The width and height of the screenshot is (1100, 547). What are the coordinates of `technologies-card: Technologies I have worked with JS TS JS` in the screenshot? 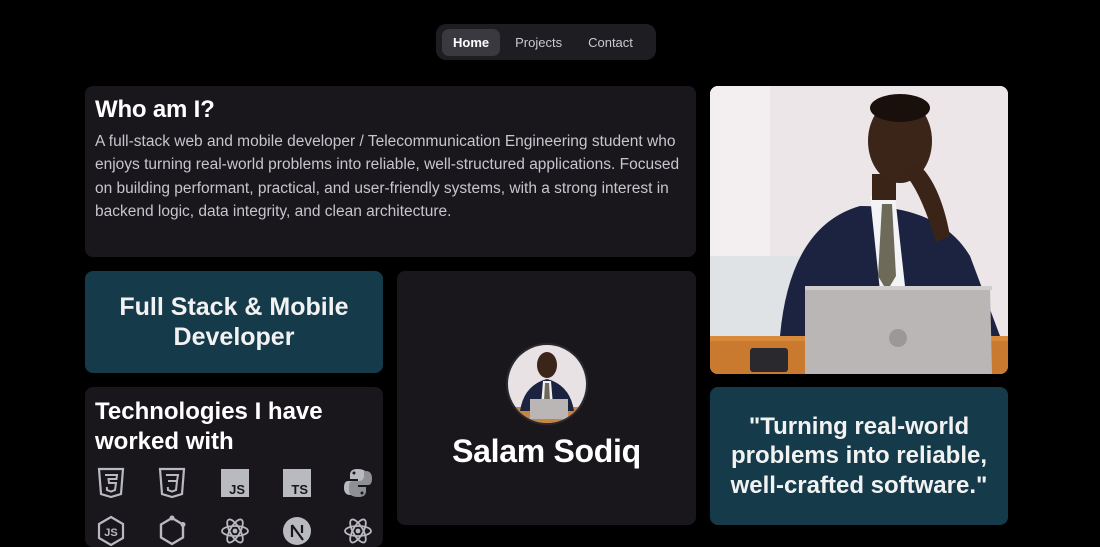 It's located at (234, 467).